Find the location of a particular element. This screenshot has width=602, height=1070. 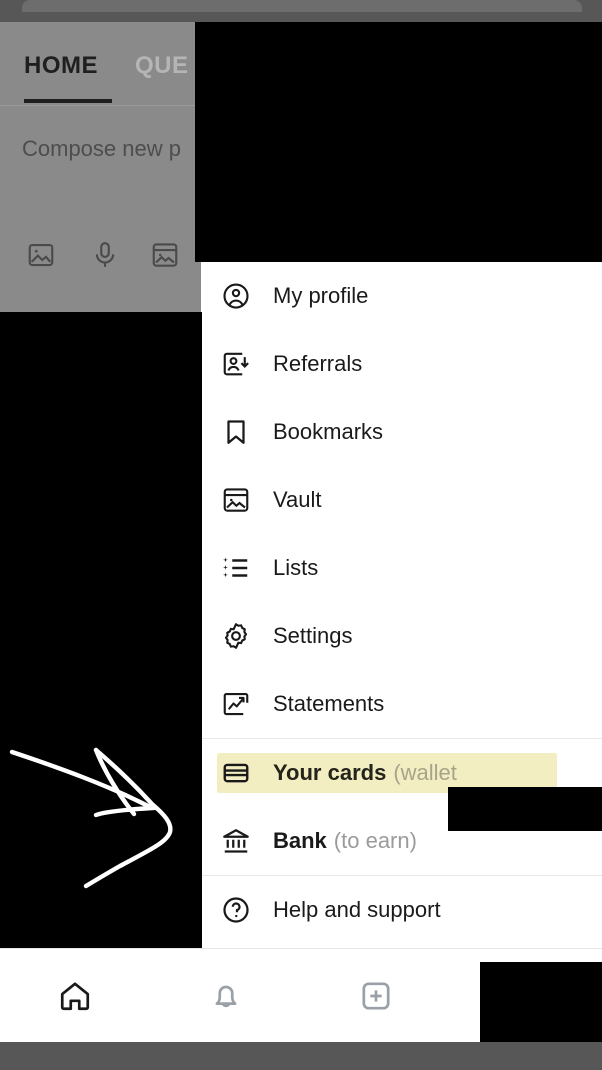

menu-item-help-and-support: Help and support is located at coordinates (401, 910).